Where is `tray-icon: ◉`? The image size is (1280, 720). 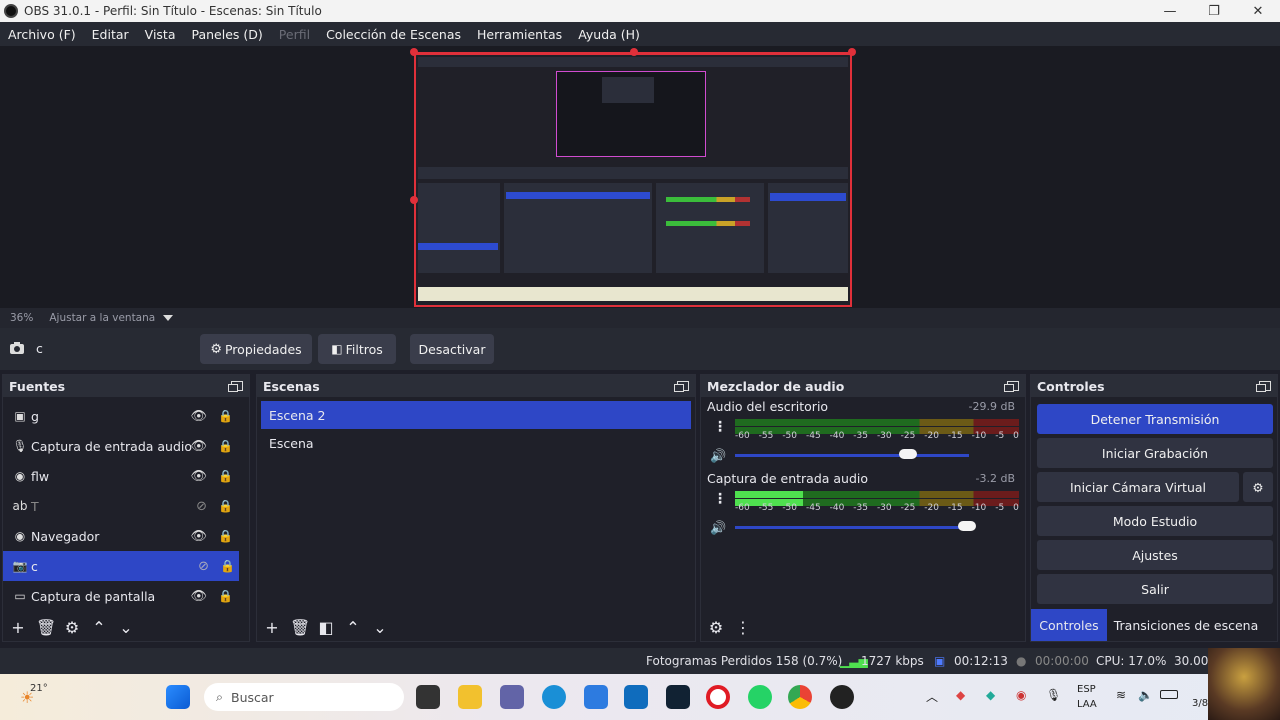
tray-icon: ◉ is located at coordinates (1021, 695).